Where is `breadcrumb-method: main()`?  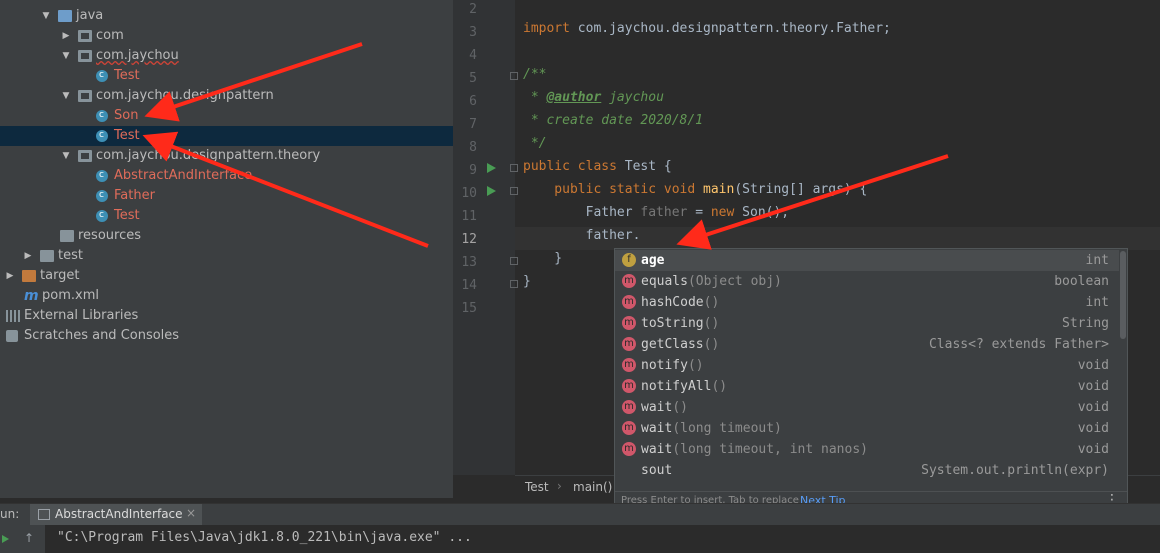
breadcrumb-method: main() is located at coordinates (592, 487).